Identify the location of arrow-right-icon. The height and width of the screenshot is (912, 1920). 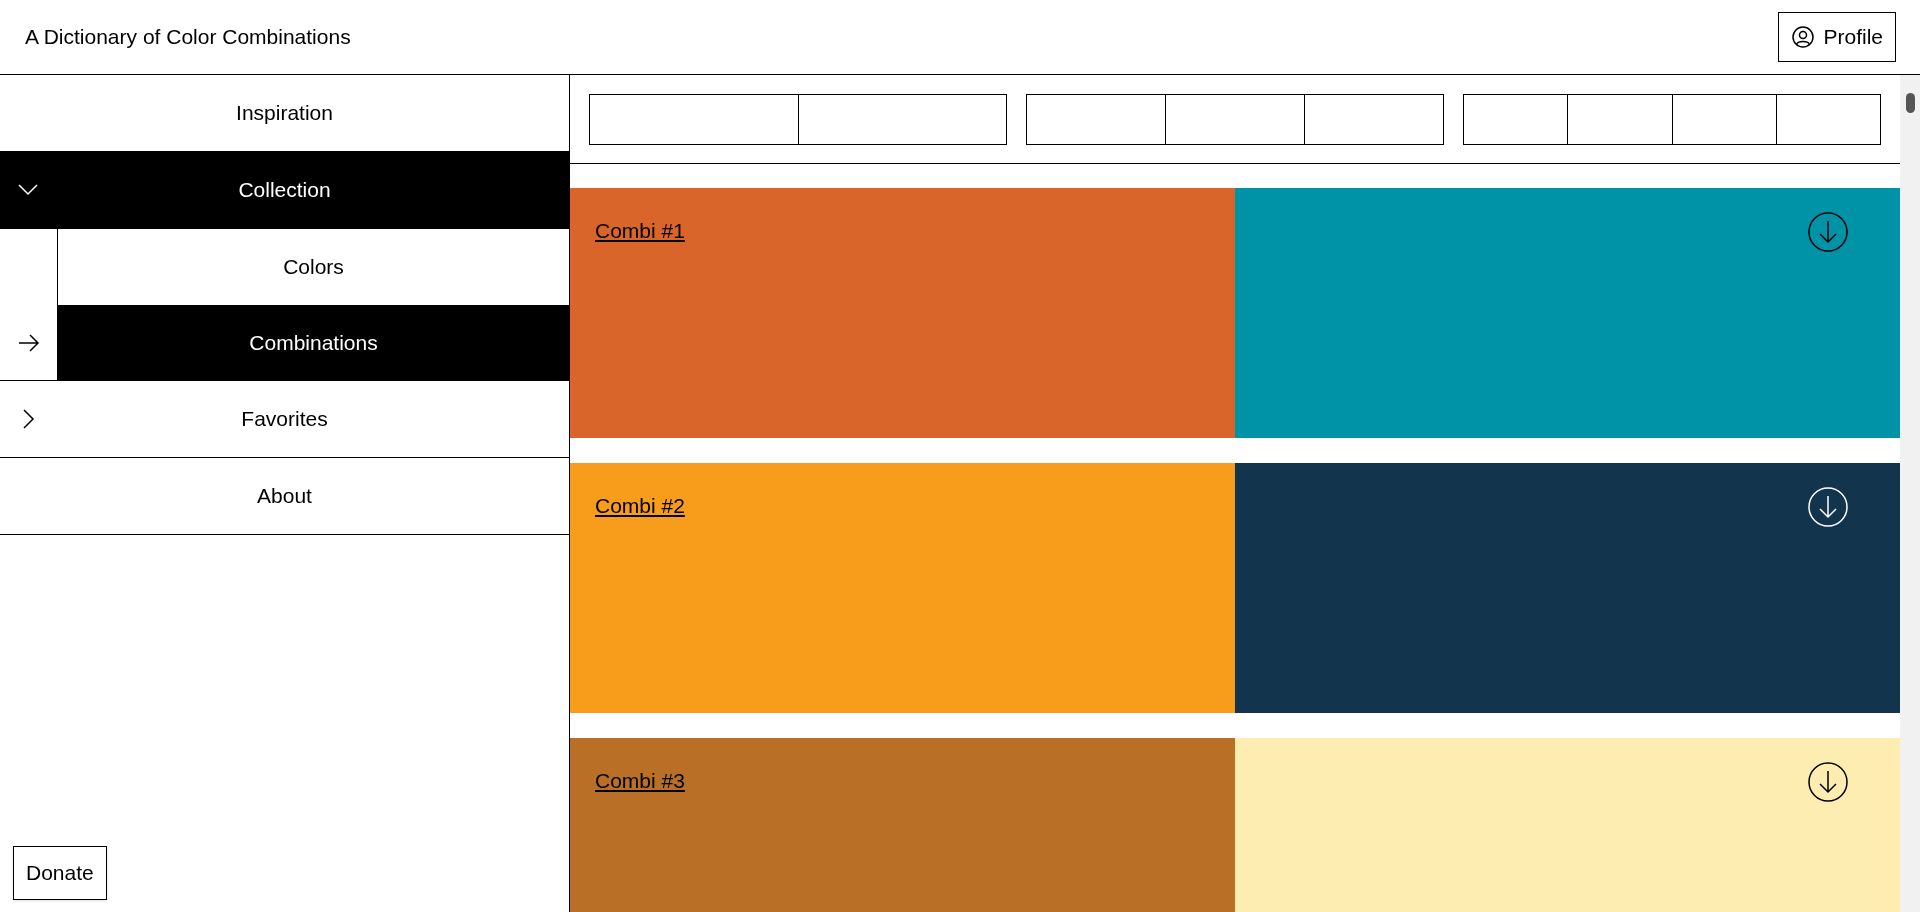
(28, 342).